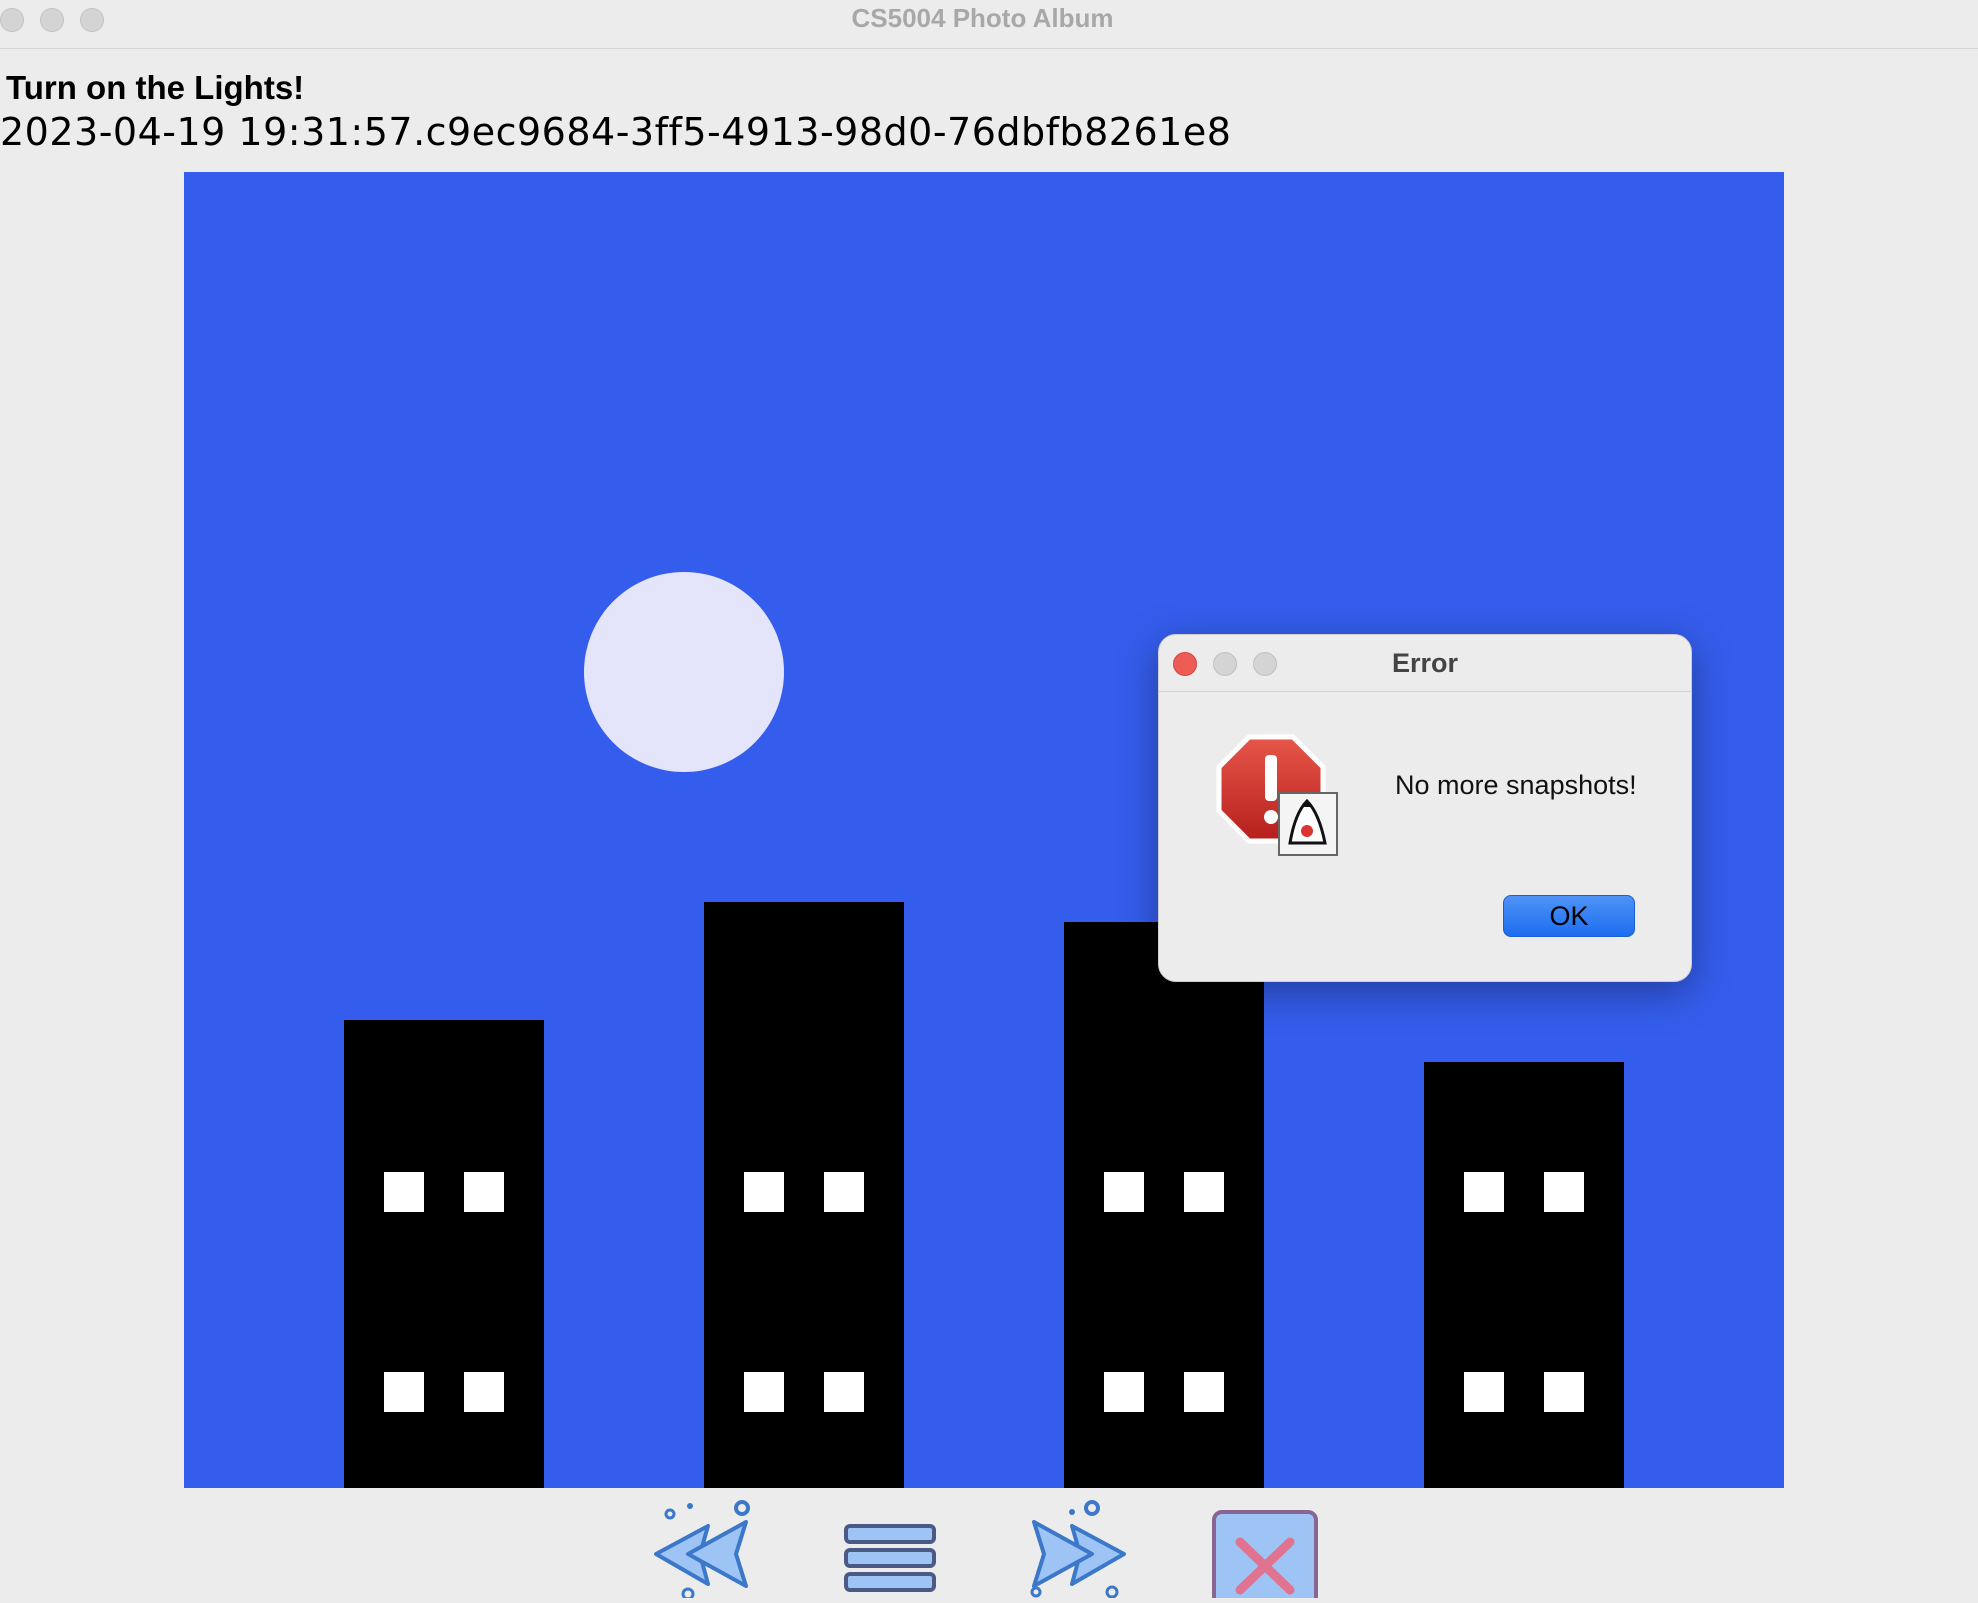 This screenshot has height=1603, width=1978. Describe the element at coordinates (684, 672) in the screenshot. I see `moon-circle` at that location.